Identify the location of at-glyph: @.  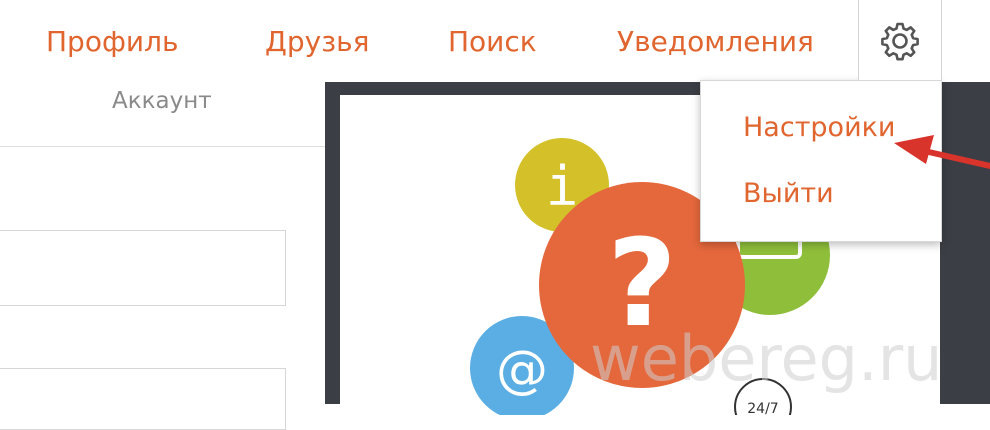
(522, 370).